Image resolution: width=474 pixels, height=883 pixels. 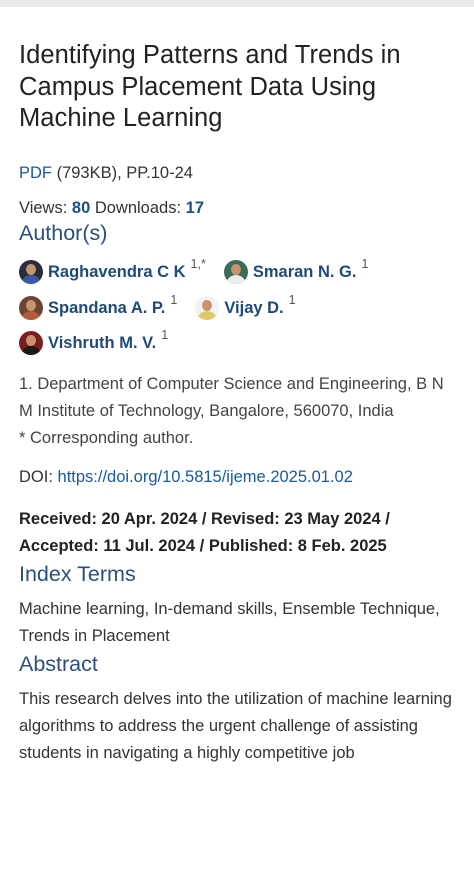 I want to click on author-item: Vishruth M. V. 1, so click(x=94, y=342).